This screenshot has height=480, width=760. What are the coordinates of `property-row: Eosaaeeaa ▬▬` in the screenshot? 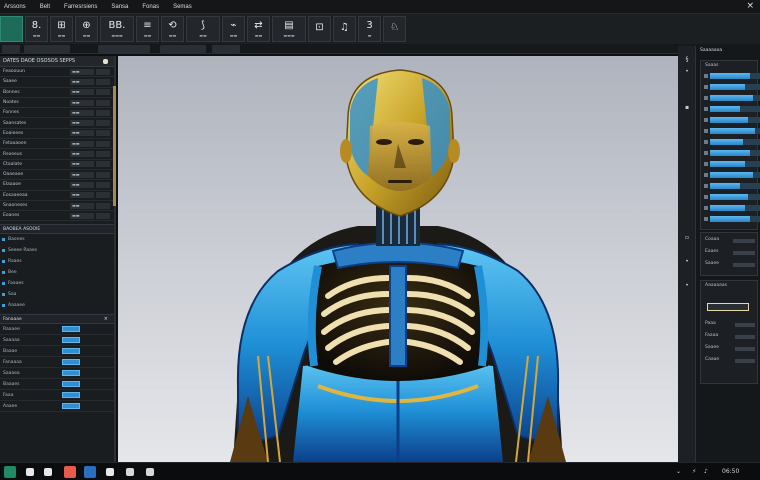 It's located at (57, 196).